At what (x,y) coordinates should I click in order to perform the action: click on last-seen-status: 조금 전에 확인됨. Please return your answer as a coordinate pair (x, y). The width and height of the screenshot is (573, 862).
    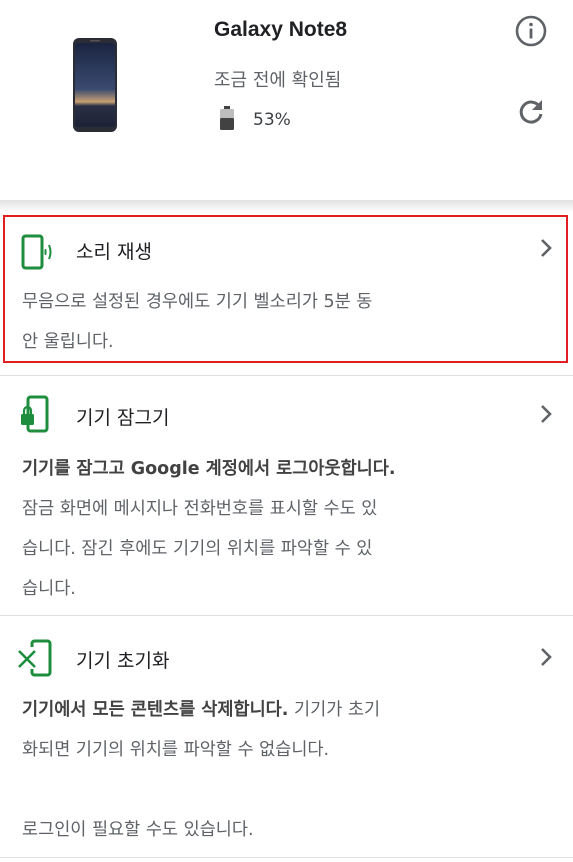
    Looking at the image, I should click on (278, 80).